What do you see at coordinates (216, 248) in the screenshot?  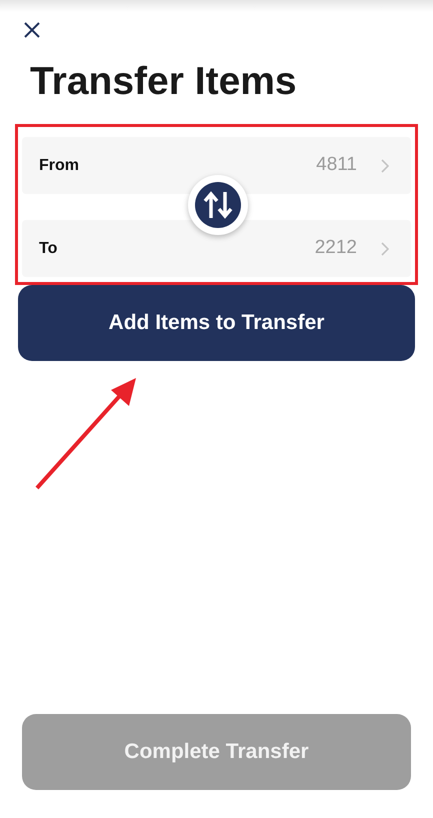 I see `location-row: To 2212` at bounding box center [216, 248].